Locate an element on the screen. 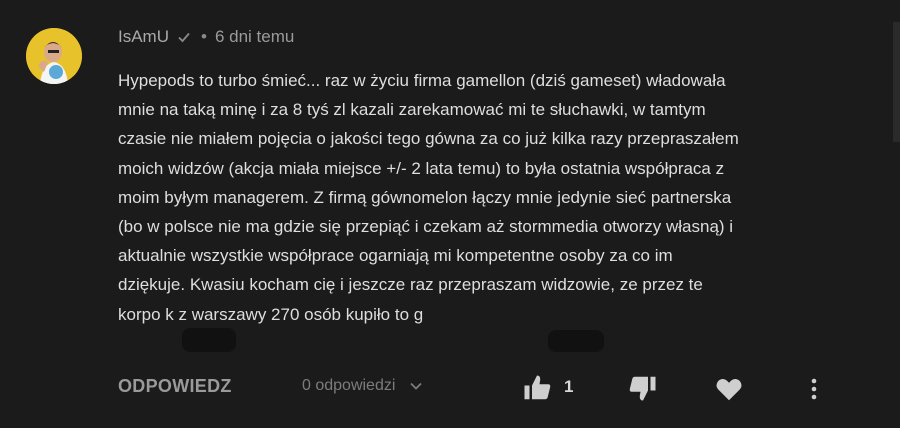  avatar-image is located at coordinates (54, 56).